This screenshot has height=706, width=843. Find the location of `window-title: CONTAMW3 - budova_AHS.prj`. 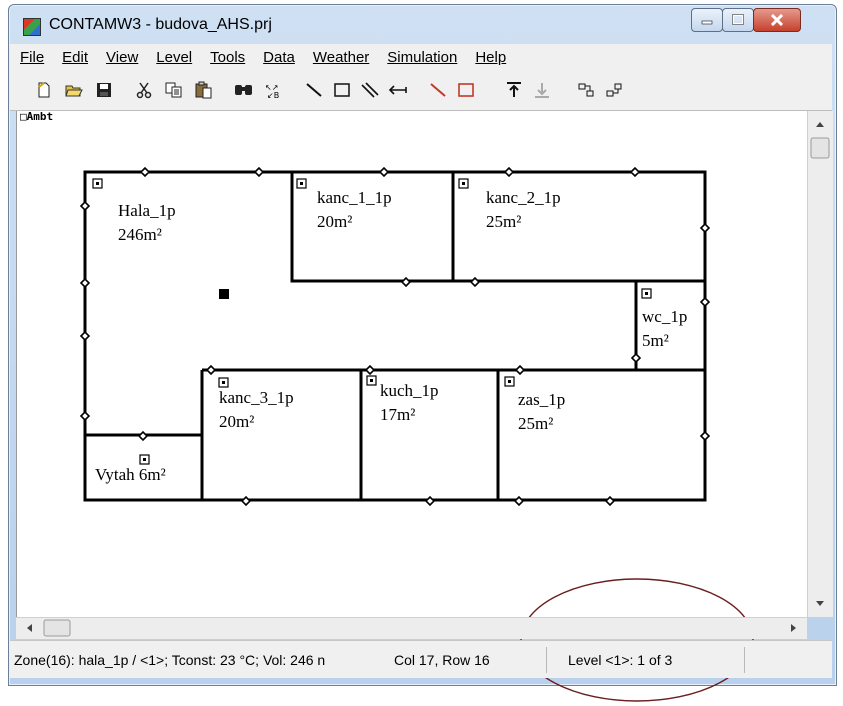

window-title: CONTAMW3 - budova_AHS.prj is located at coordinates (160, 24).